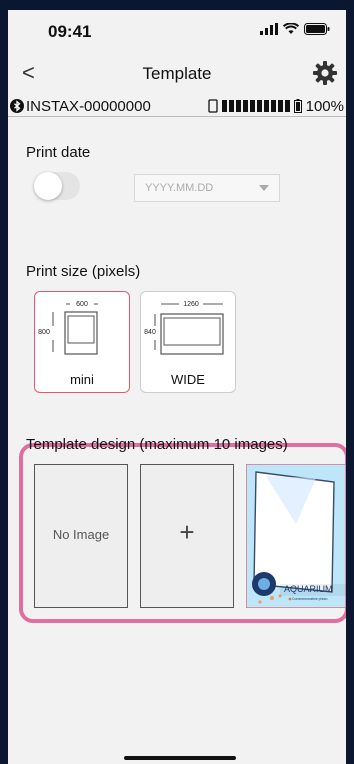  I want to click on size-option-mini: 600 800 mini, so click(82, 342).